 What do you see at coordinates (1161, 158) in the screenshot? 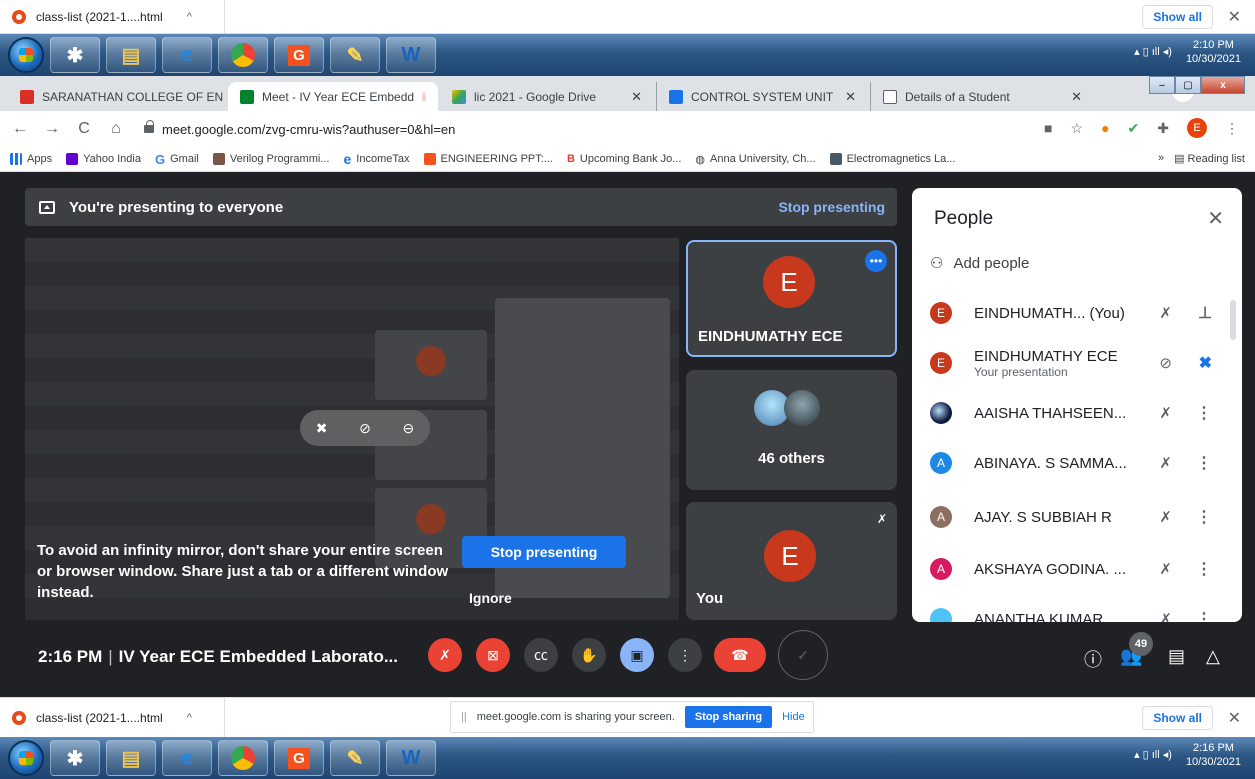
I see `more-bookmarks-icon: »` at bounding box center [1161, 158].